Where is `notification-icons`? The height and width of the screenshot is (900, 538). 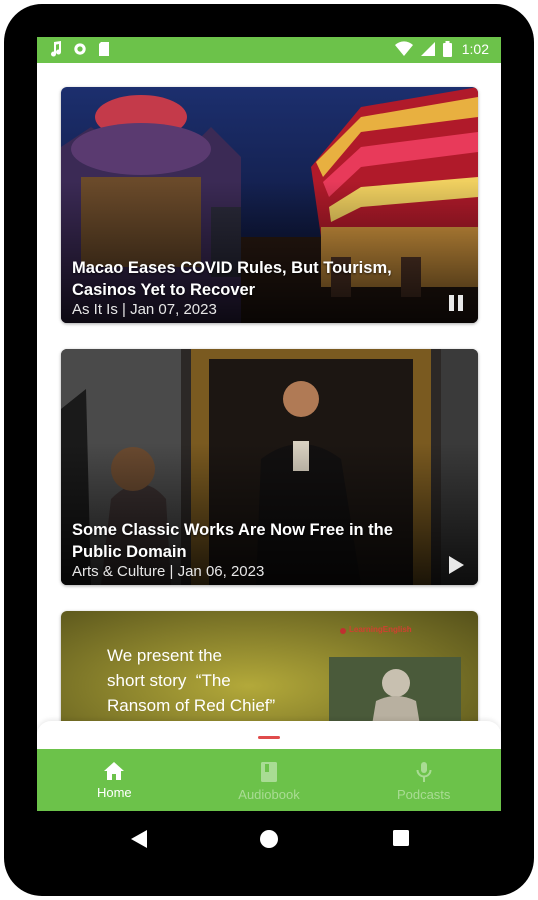
notification-icons is located at coordinates (80, 49).